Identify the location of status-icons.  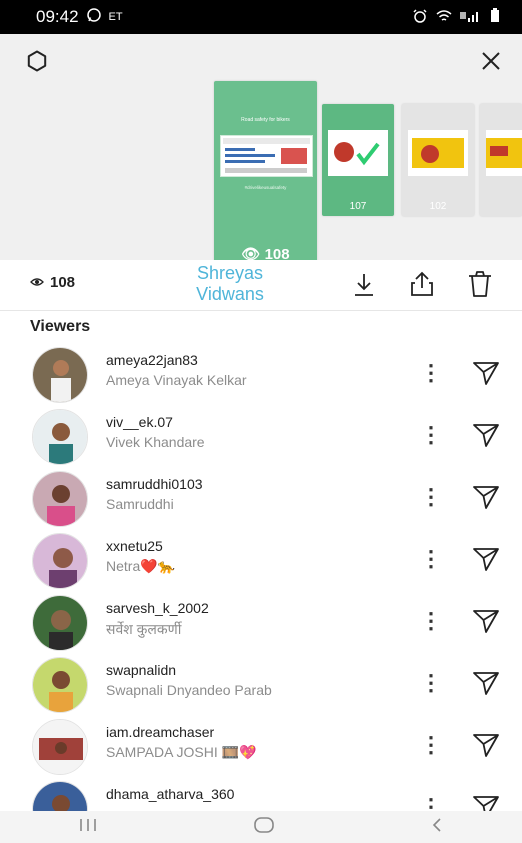
(456, 17).